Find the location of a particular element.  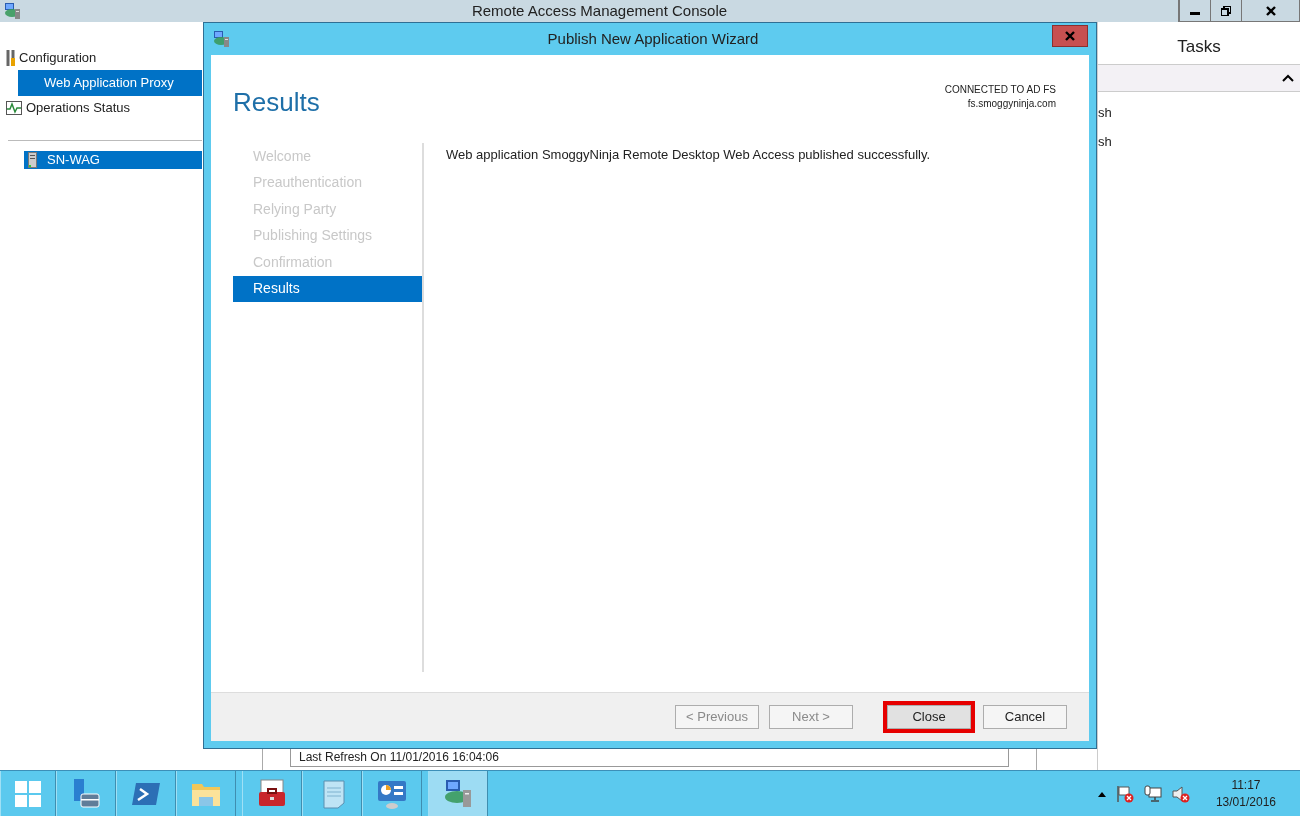

start-button is located at coordinates (28, 793).